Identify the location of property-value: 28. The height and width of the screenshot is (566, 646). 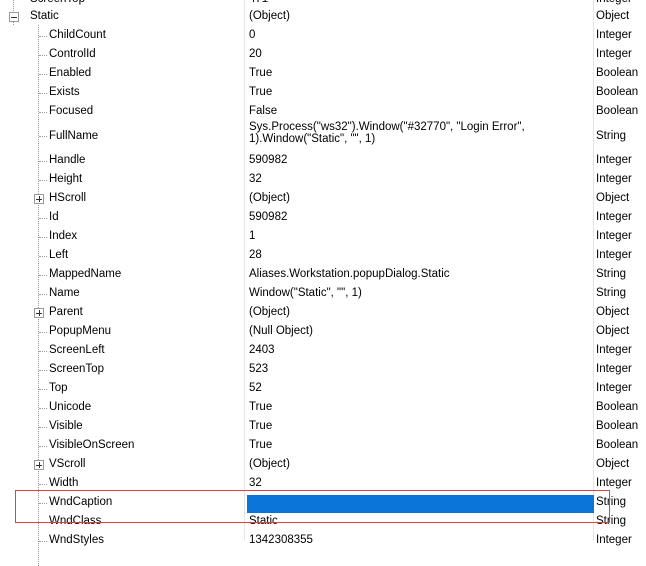
(255, 255).